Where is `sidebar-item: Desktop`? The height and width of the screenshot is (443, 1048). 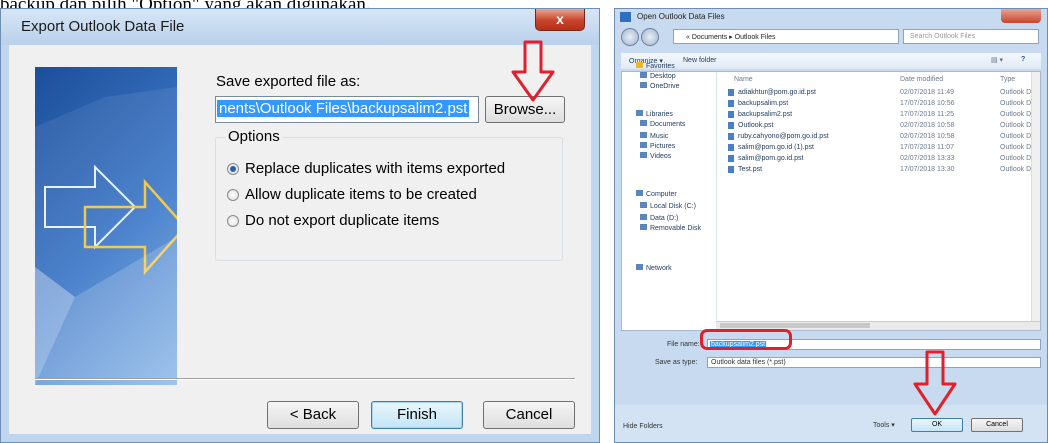 sidebar-item: Desktop is located at coordinates (658, 76).